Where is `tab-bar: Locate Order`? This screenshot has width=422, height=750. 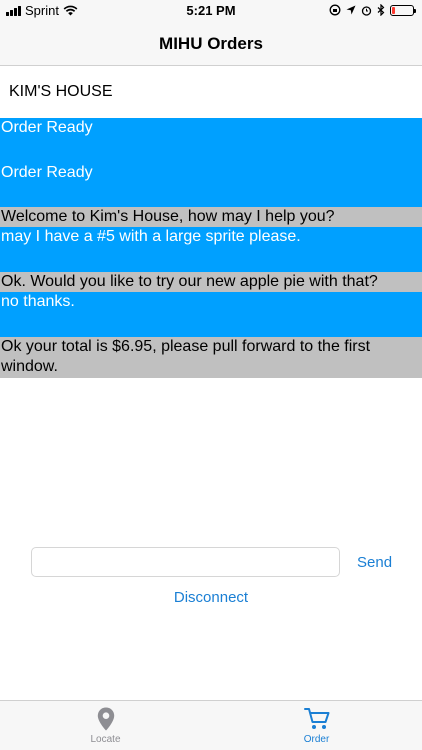 tab-bar: Locate Order is located at coordinates (211, 725).